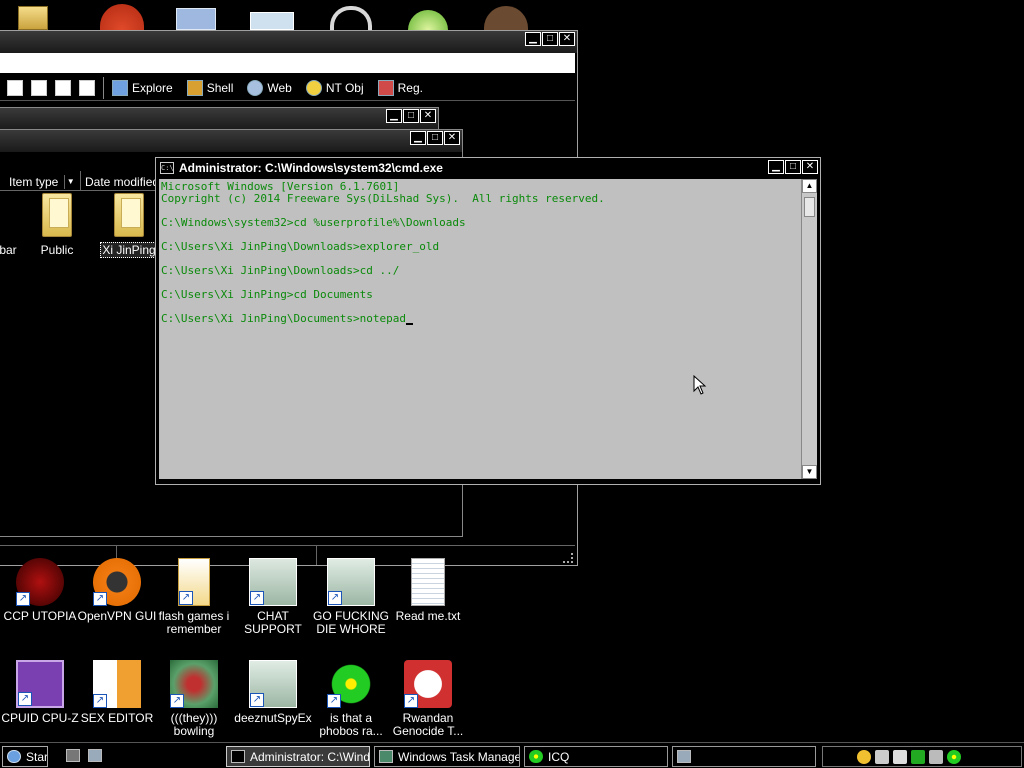 Image resolution: width=1024 pixels, height=768 pixels. What do you see at coordinates (142, 87) in the screenshot?
I see `explore-button: Explore` at bounding box center [142, 87].